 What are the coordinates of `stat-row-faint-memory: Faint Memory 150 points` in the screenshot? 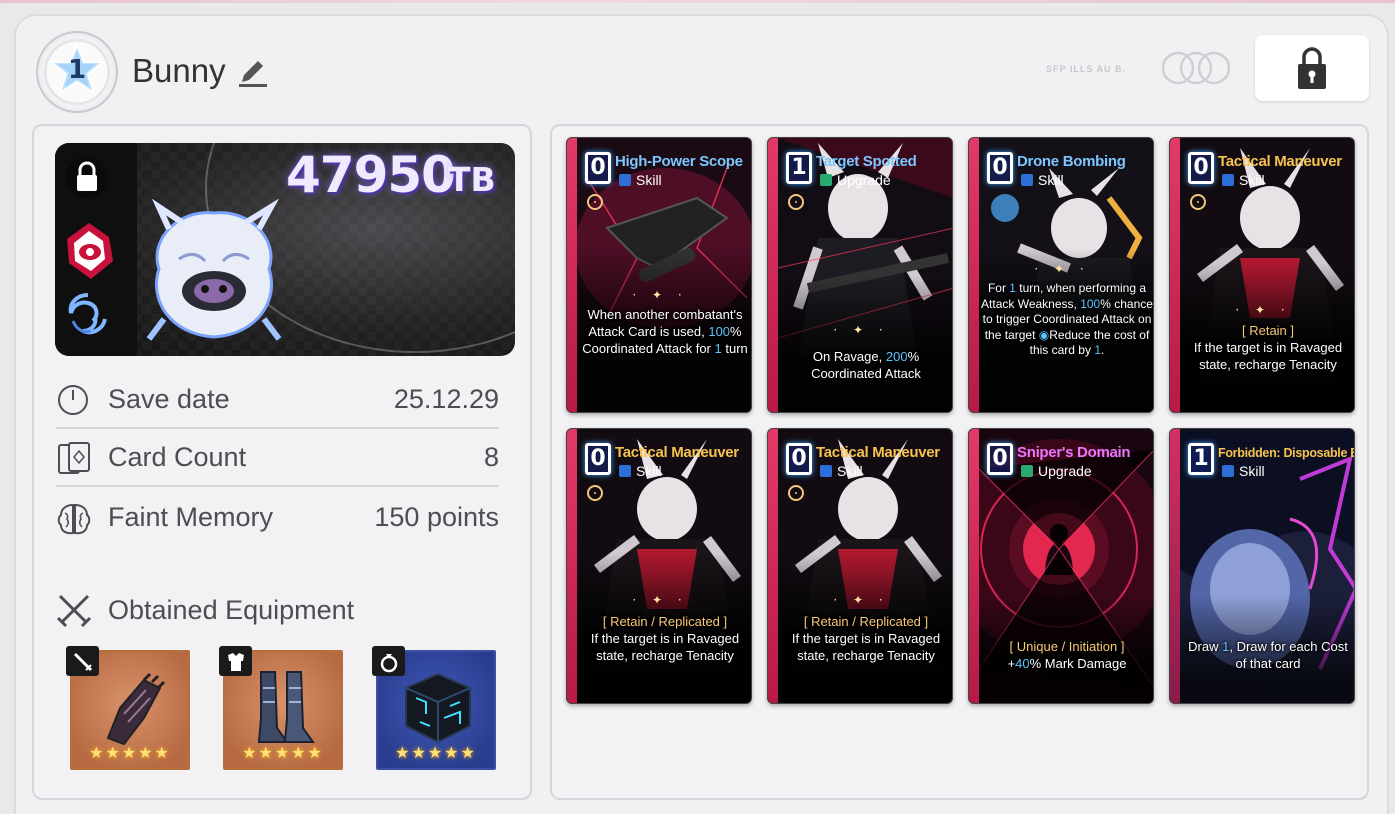 It's located at (277, 518).